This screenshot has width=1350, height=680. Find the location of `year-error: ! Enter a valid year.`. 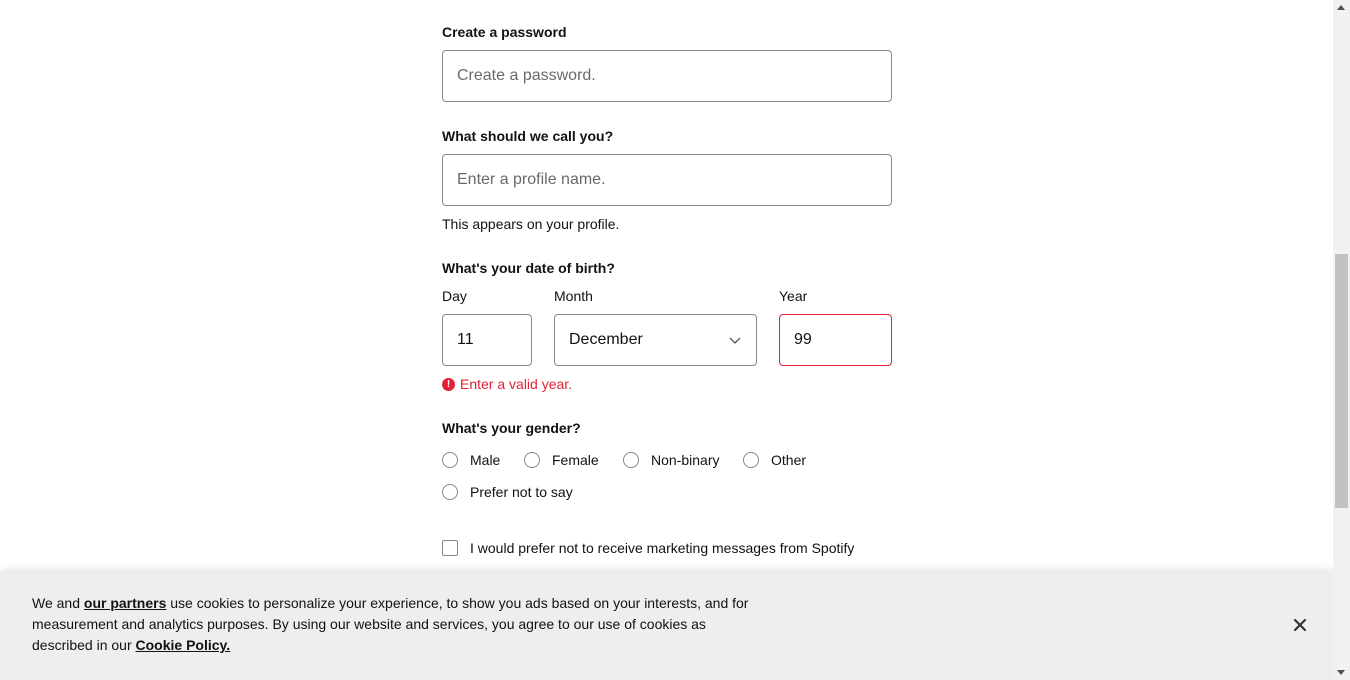

year-error: ! Enter a valid year. is located at coordinates (507, 384).